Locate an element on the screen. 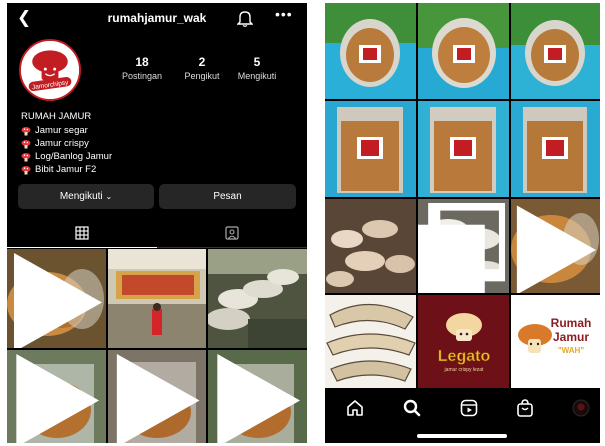 This screenshot has width=605, height=446. legato-title: Legato is located at coordinates (464, 356).